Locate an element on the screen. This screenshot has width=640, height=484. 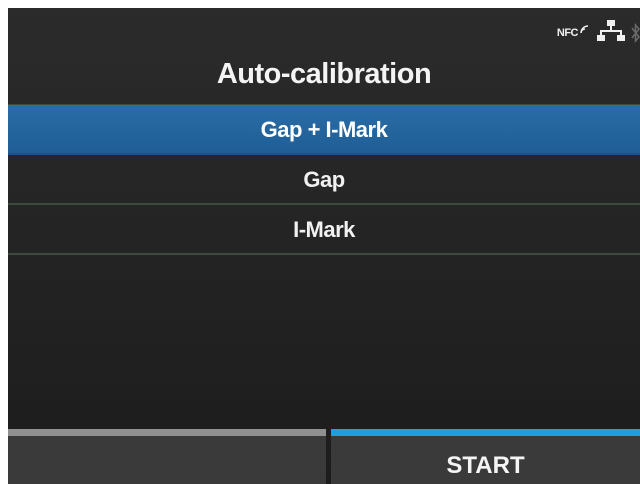
nfc-icon: NFC is located at coordinates (573, 32).